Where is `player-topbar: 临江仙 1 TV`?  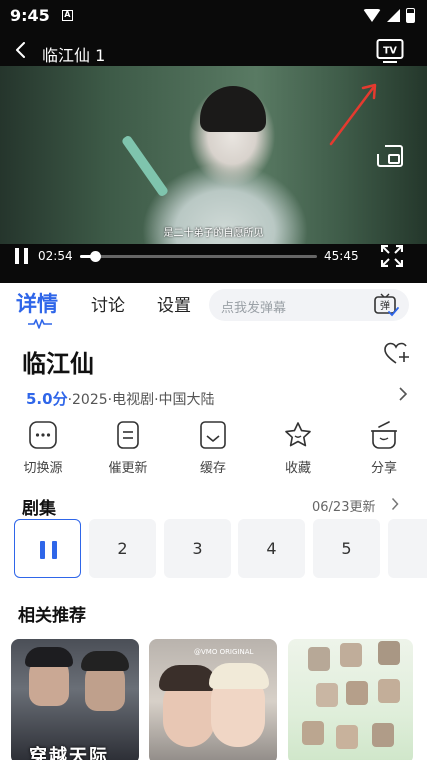
player-topbar: 临江仙 1 TV is located at coordinates (213, 51).